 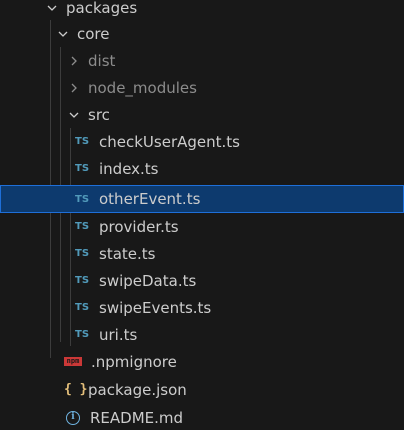 What do you see at coordinates (202, 389) in the screenshot?
I see `file-package-json: { } package.json` at bounding box center [202, 389].